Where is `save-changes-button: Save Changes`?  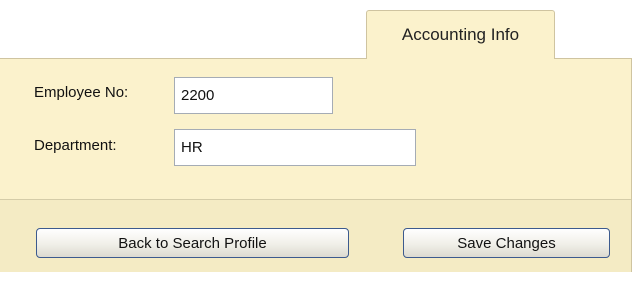 save-changes-button: Save Changes is located at coordinates (506, 243).